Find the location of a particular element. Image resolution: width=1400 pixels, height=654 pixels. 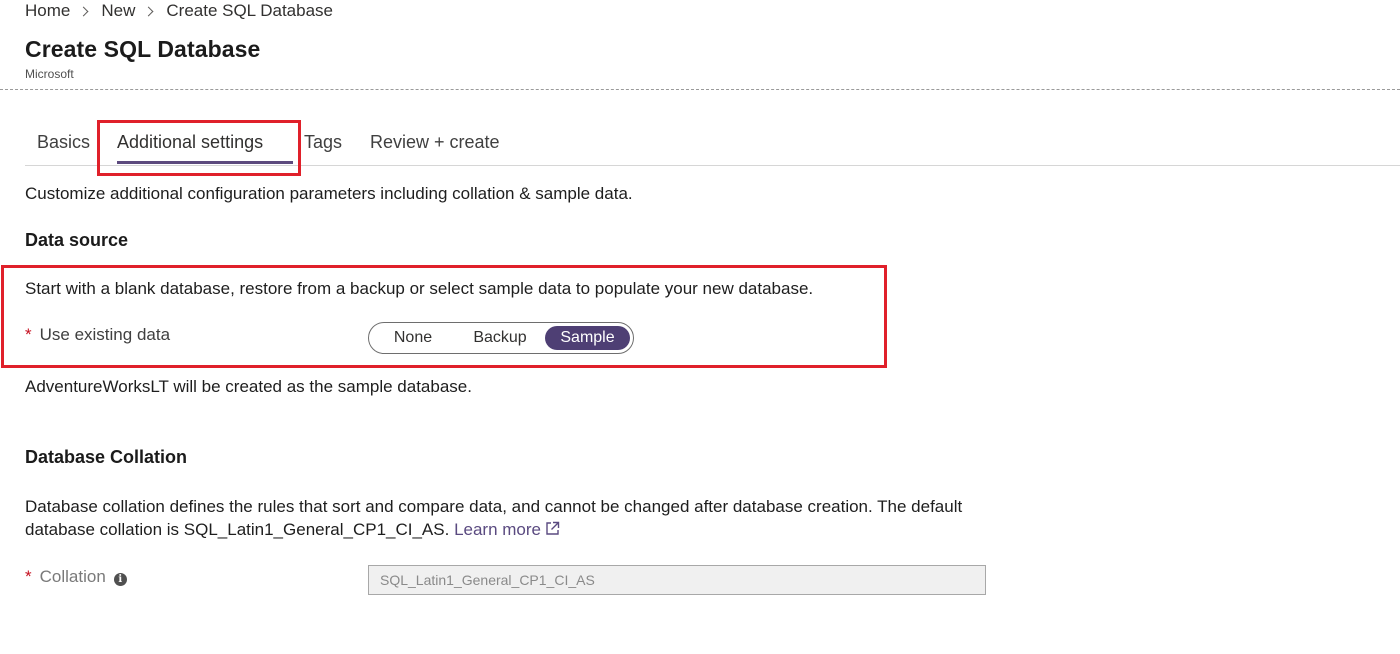

breadcrumb-new: New is located at coordinates (118, 11).